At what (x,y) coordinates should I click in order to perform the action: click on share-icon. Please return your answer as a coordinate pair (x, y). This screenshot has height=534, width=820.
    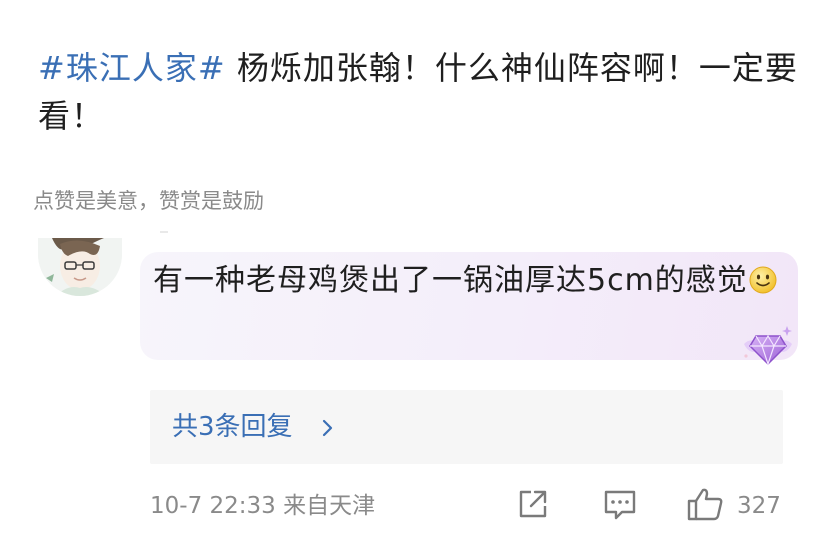
    Looking at the image, I should click on (533, 504).